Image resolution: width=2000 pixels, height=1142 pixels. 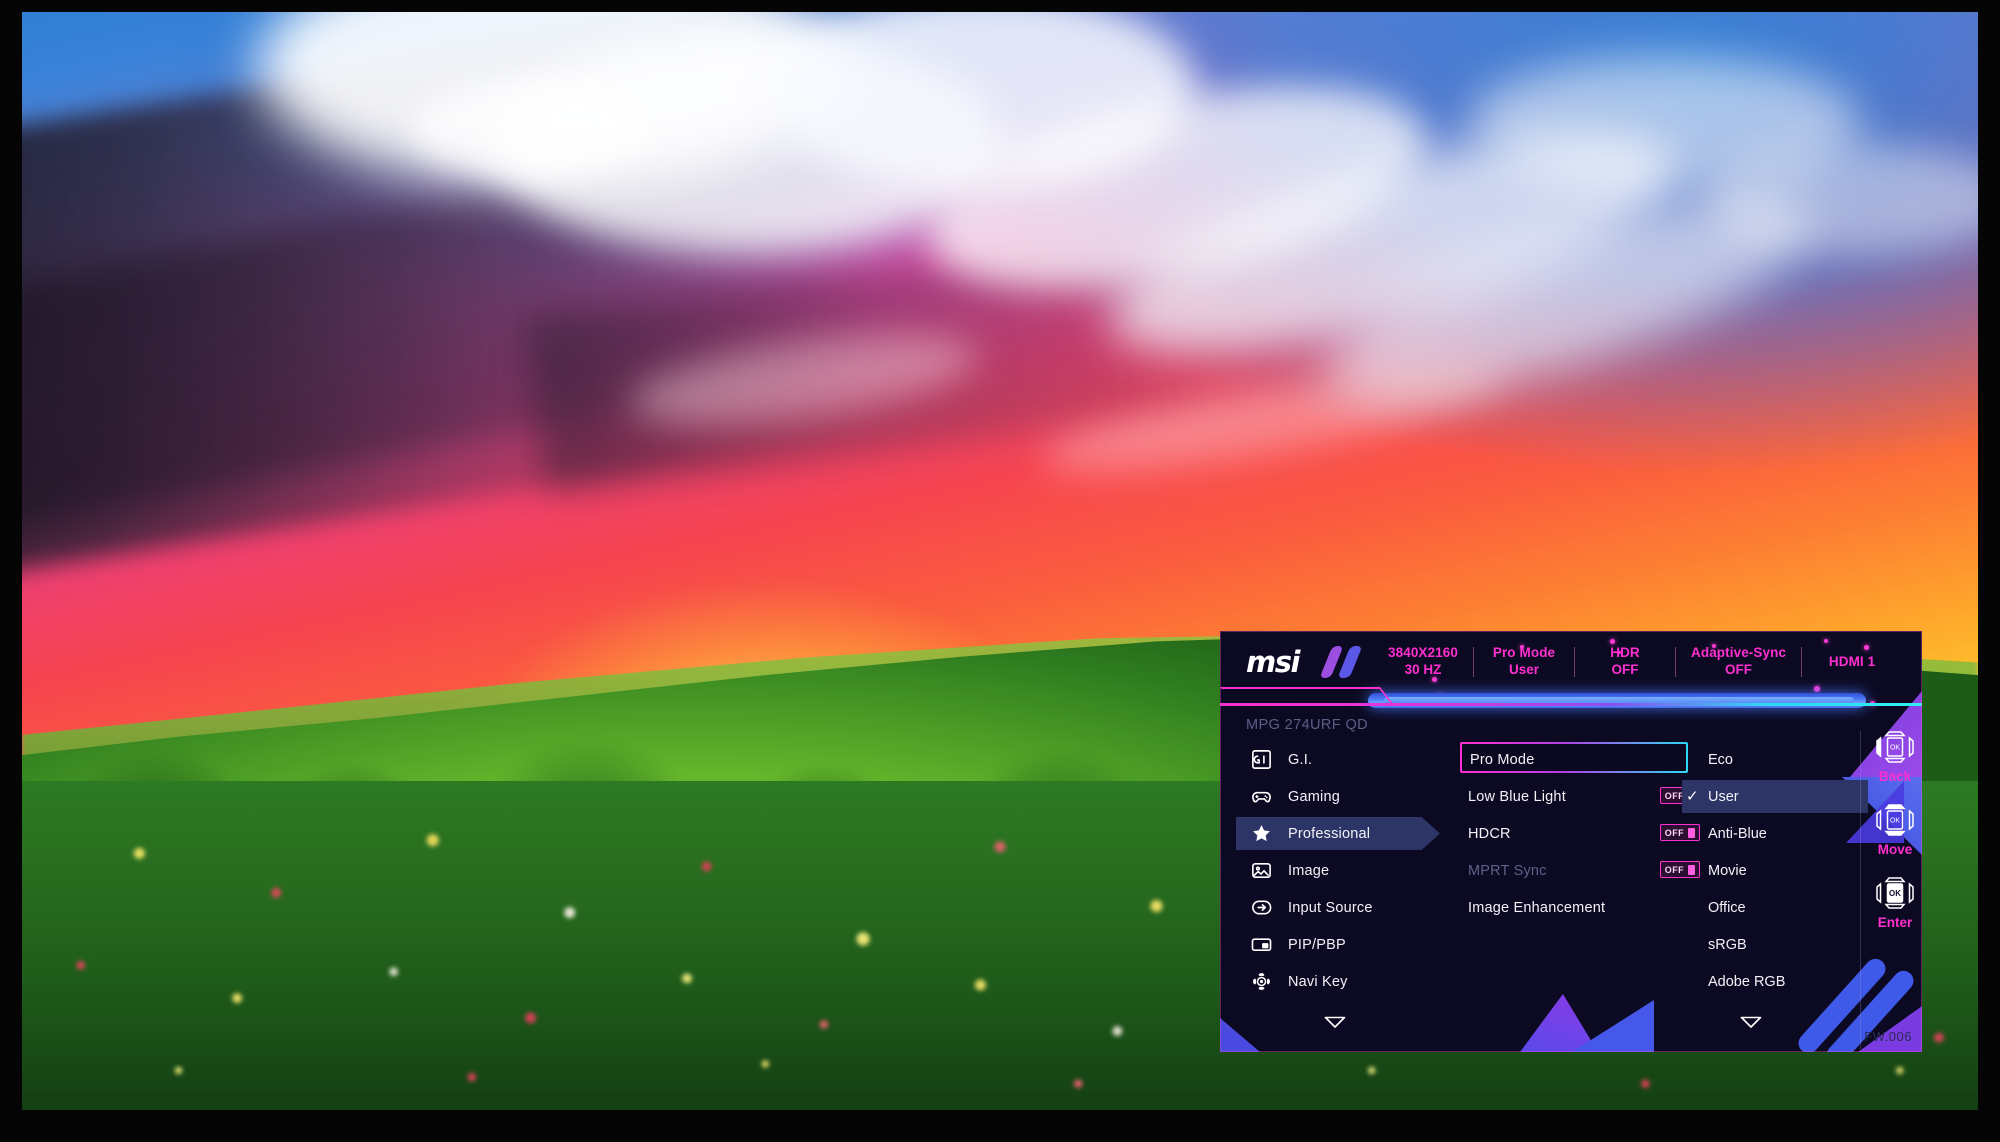 What do you see at coordinates (1261, 871) in the screenshot?
I see `picture-icon` at bounding box center [1261, 871].